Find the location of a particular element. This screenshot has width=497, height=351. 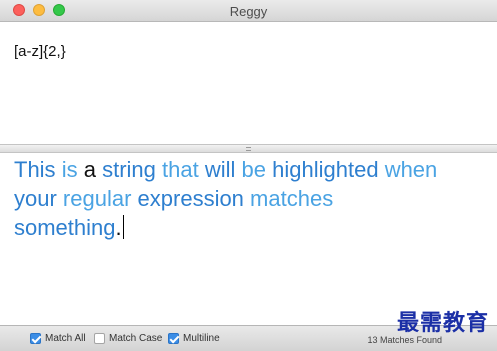

match-case-option: Match Case is located at coordinates (128, 338).